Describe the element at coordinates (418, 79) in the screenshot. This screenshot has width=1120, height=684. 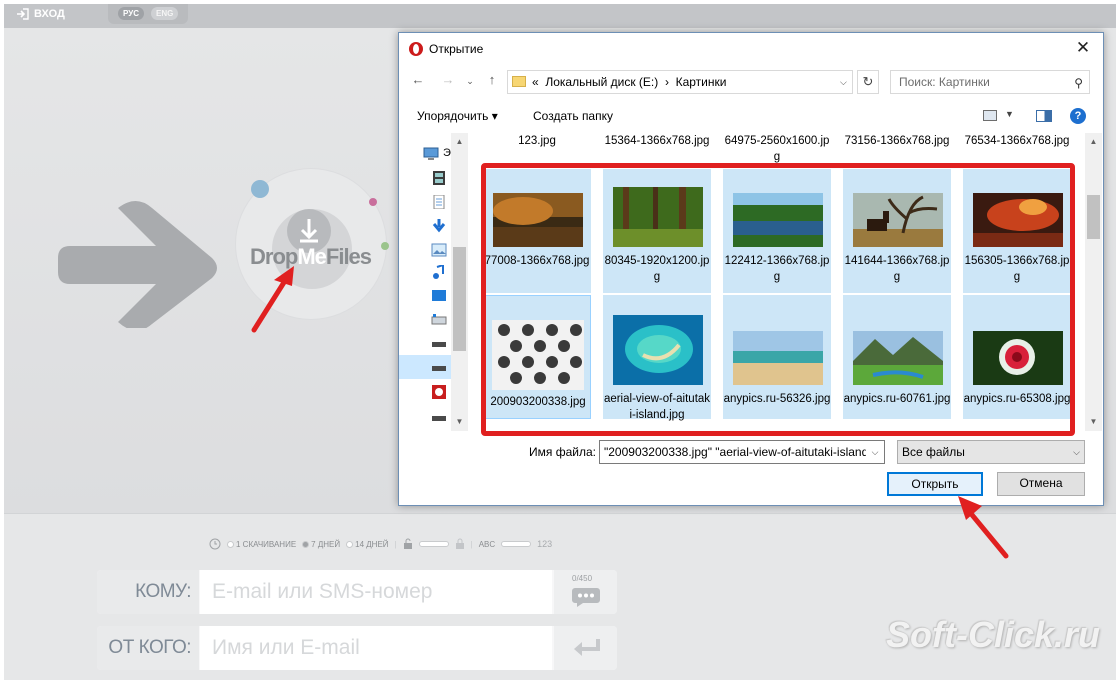
I see `back-arrow-icon: ←` at that location.